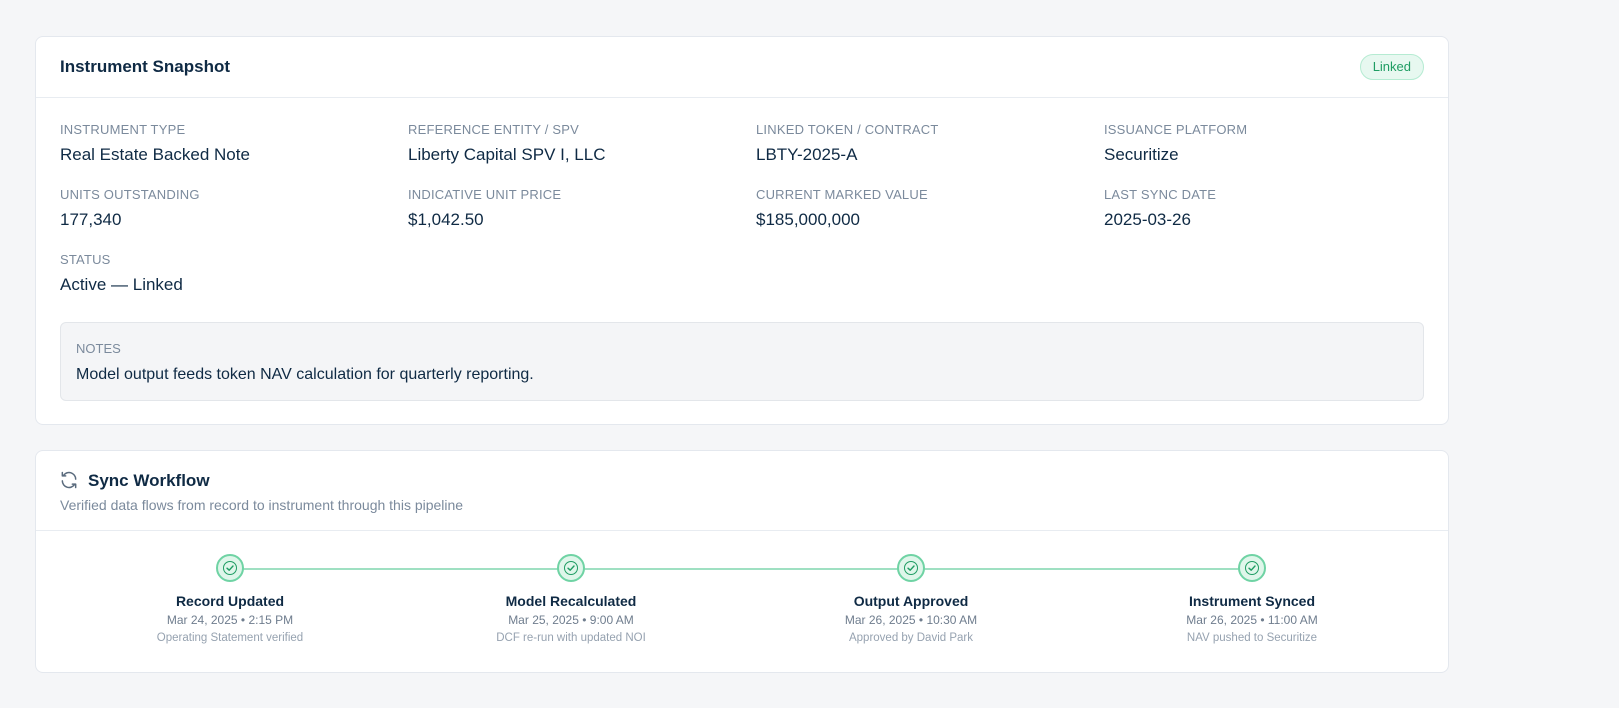 The height and width of the screenshot is (708, 1619). What do you see at coordinates (69, 480) in the screenshot?
I see `refresh-icon` at bounding box center [69, 480].